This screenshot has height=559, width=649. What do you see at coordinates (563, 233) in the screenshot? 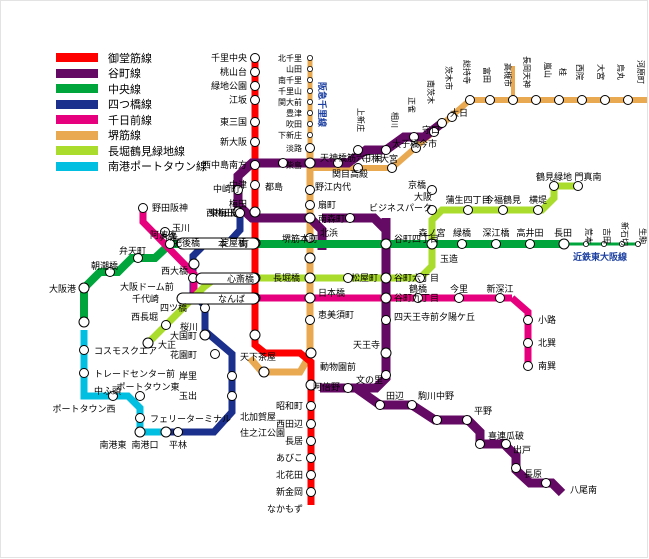
I see `label-nagata: 長田` at bounding box center [563, 233].